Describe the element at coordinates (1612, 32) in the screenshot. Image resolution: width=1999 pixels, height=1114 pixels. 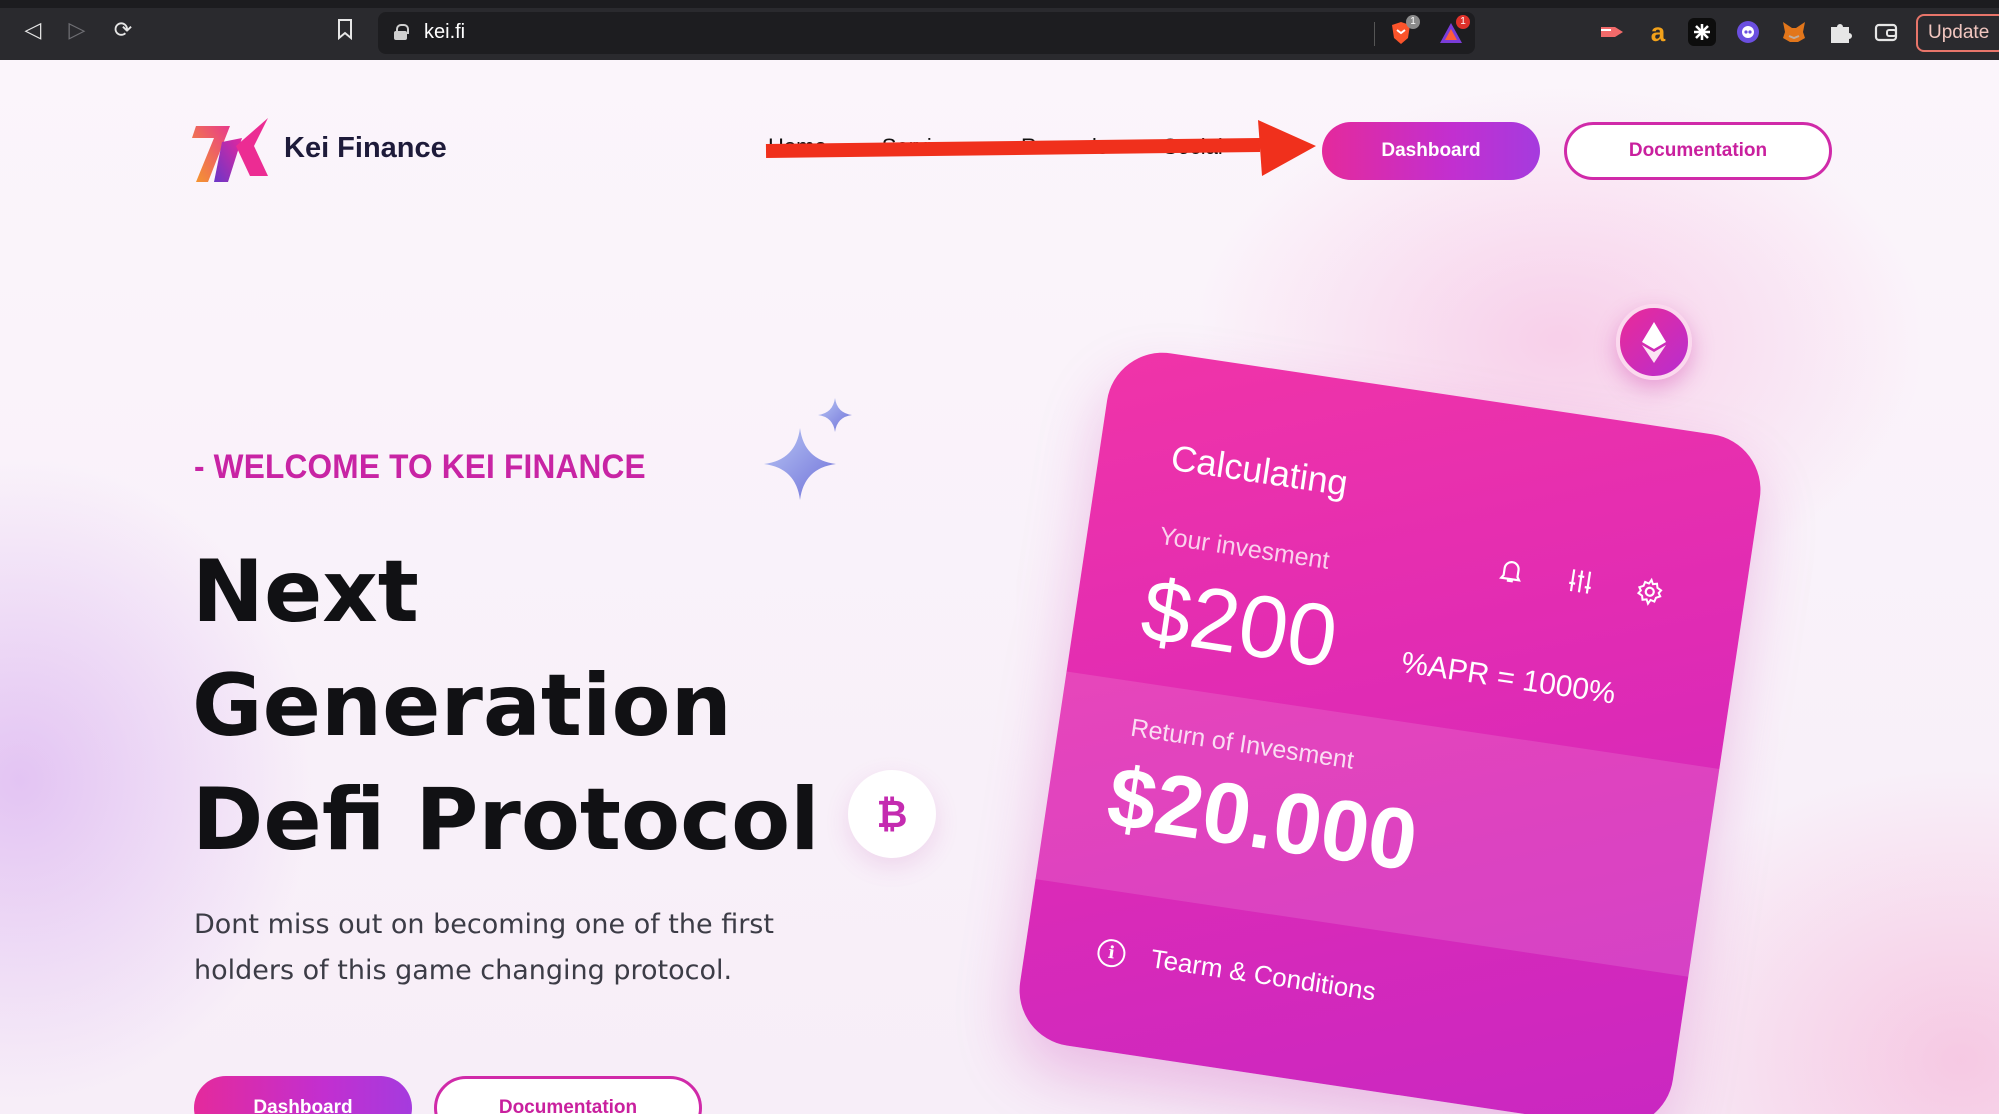
I see `video-extension-icon` at that location.